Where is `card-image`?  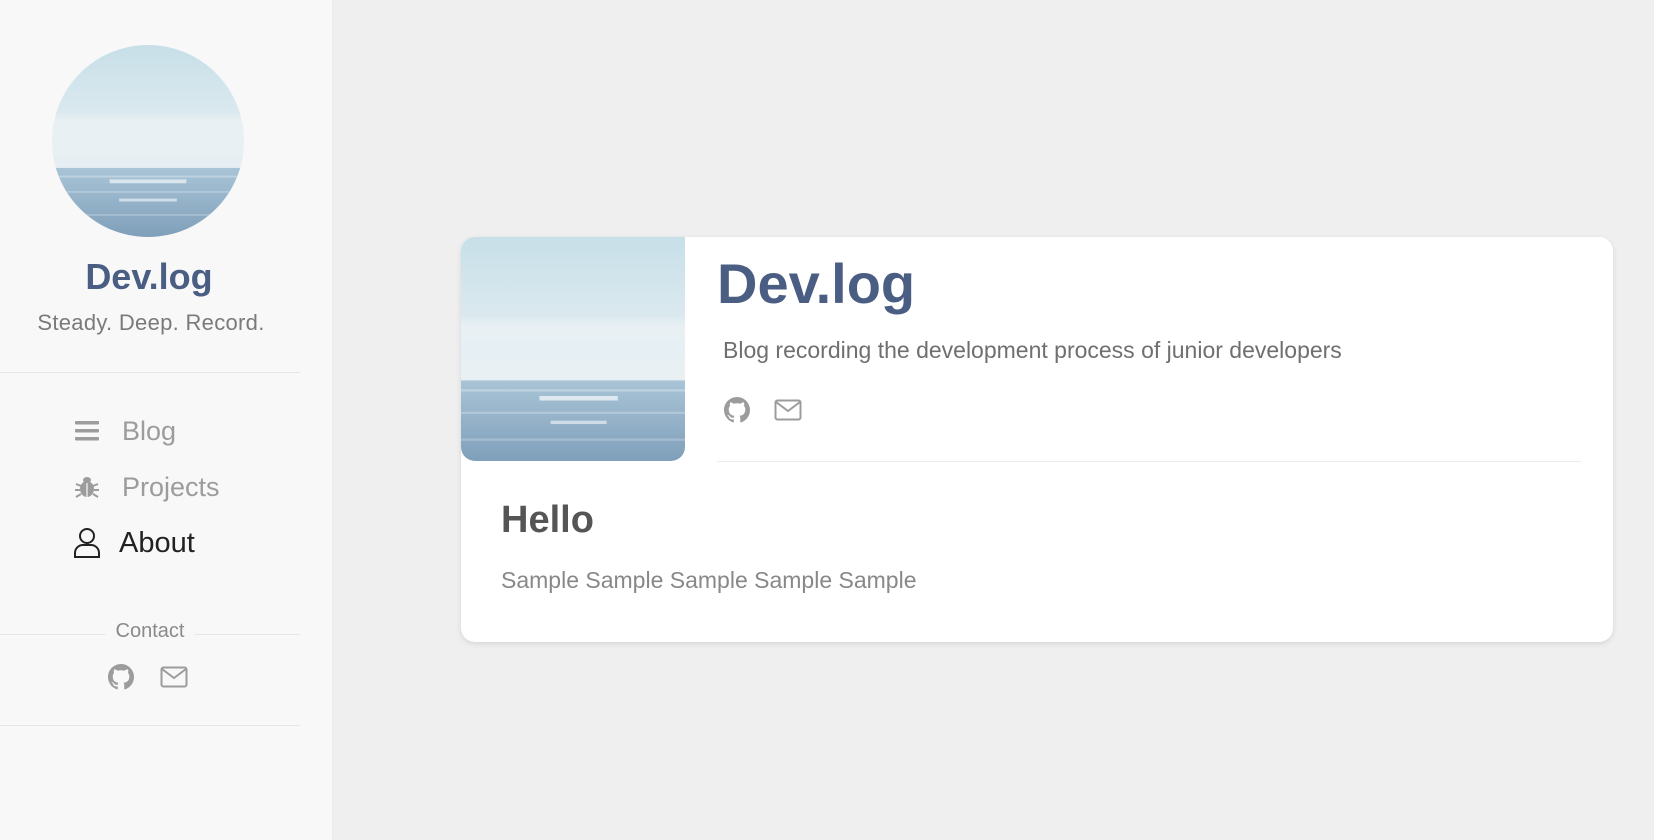
card-image is located at coordinates (573, 349).